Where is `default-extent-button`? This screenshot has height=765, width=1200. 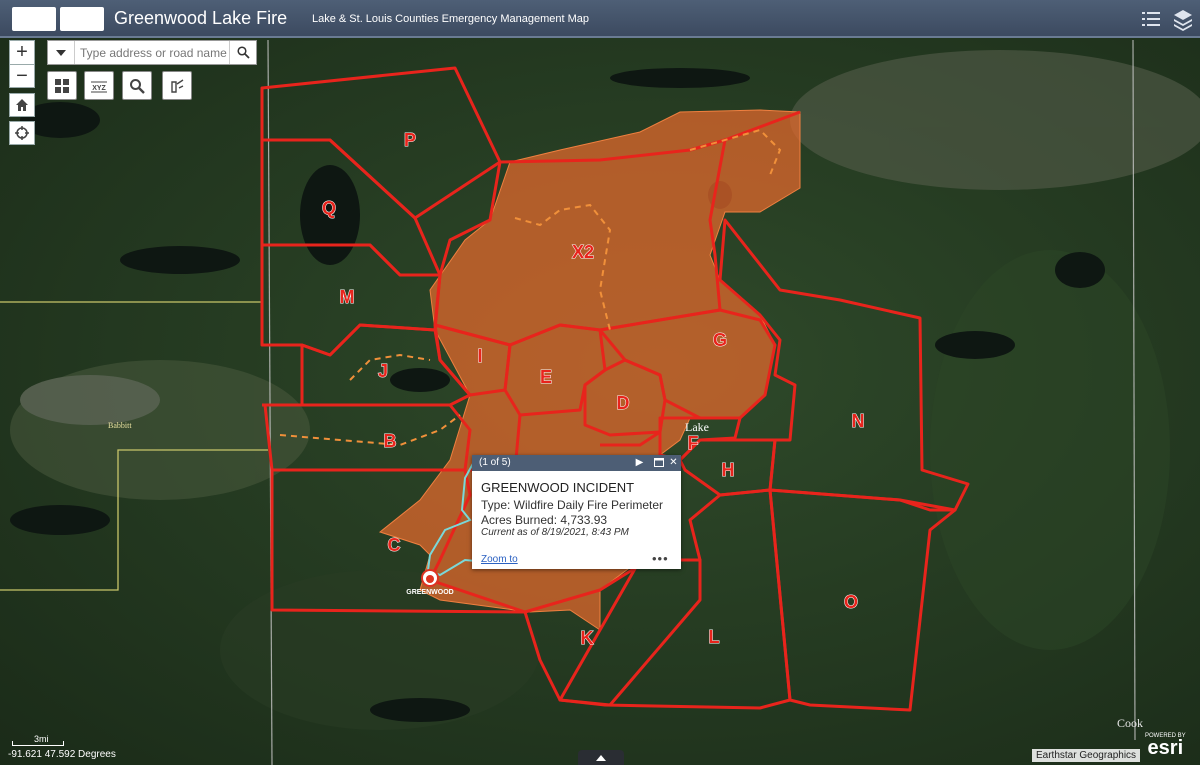 default-extent-button is located at coordinates (22, 105).